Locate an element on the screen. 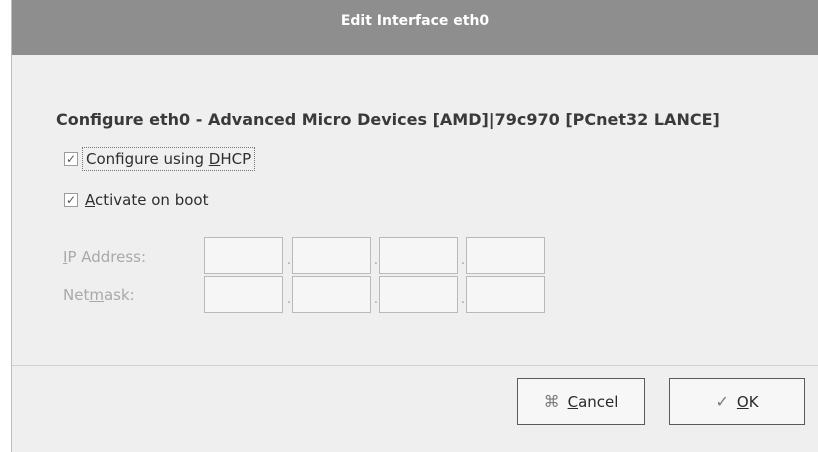  cancel-label-rest: ancel is located at coordinates (598, 401).